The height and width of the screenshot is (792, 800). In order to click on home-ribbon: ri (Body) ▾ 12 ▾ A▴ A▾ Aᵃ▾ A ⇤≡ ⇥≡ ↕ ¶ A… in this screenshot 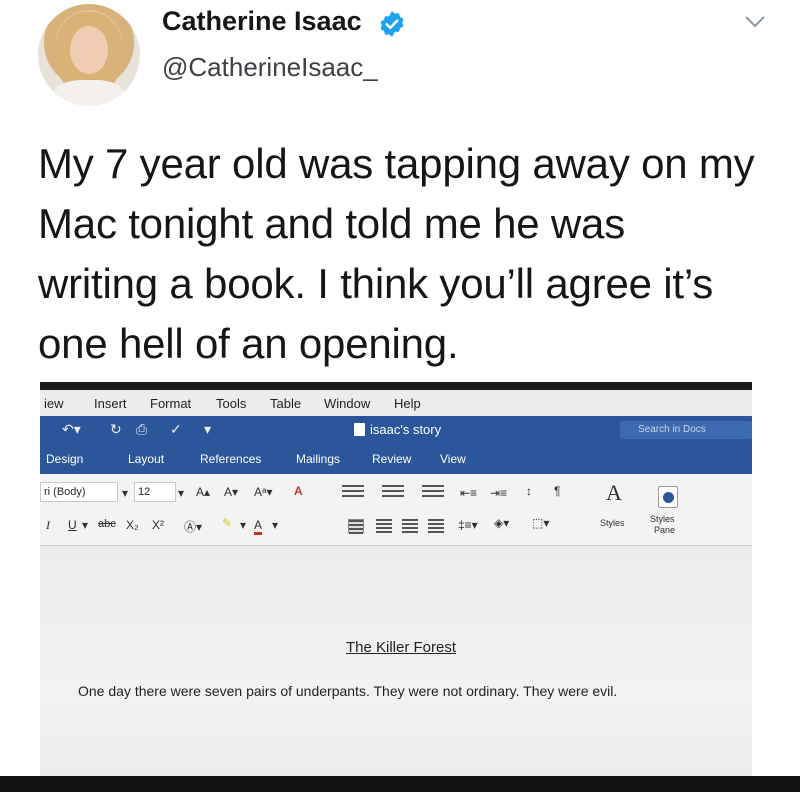, I will do `click(396, 510)`.